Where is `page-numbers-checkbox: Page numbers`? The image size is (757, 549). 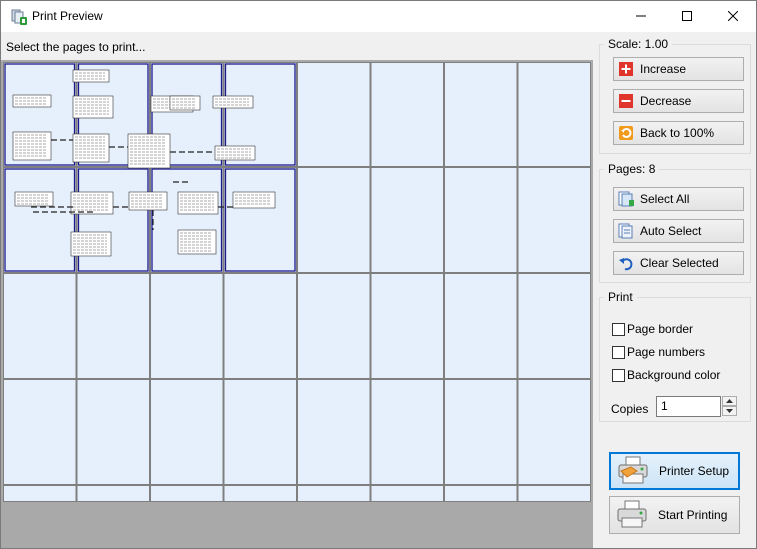
page-numbers-checkbox: Page numbers is located at coordinates (658, 352).